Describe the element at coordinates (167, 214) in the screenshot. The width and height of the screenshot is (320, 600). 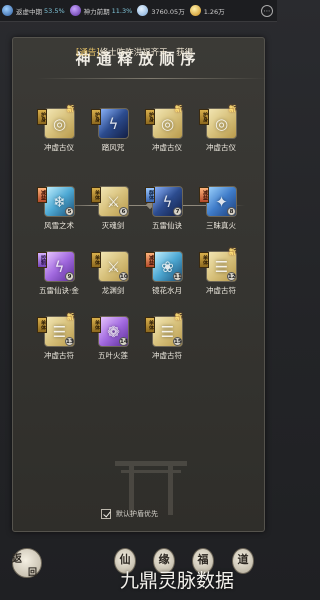
I see `skill-slot-7: ϟ 群体 7 五雷仙诀` at that location.